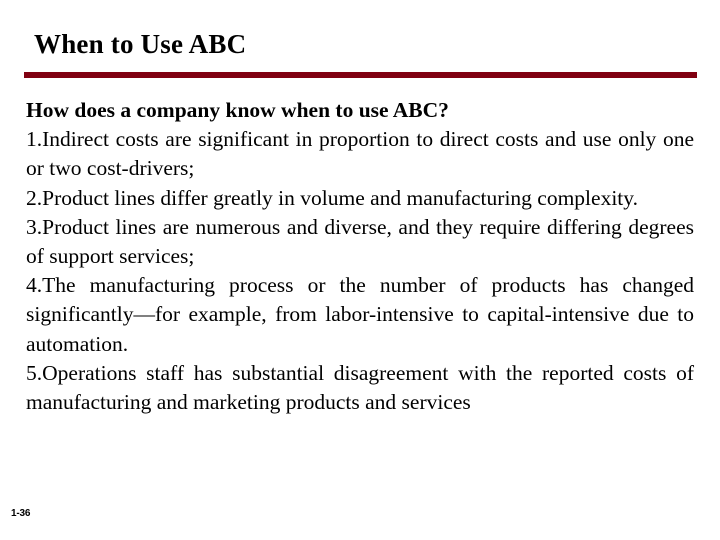 Image resolution: width=720 pixels, height=540 pixels. Describe the element at coordinates (21, 513) in the screenshot. I see `slide-number-footer: 1-36` at that location.